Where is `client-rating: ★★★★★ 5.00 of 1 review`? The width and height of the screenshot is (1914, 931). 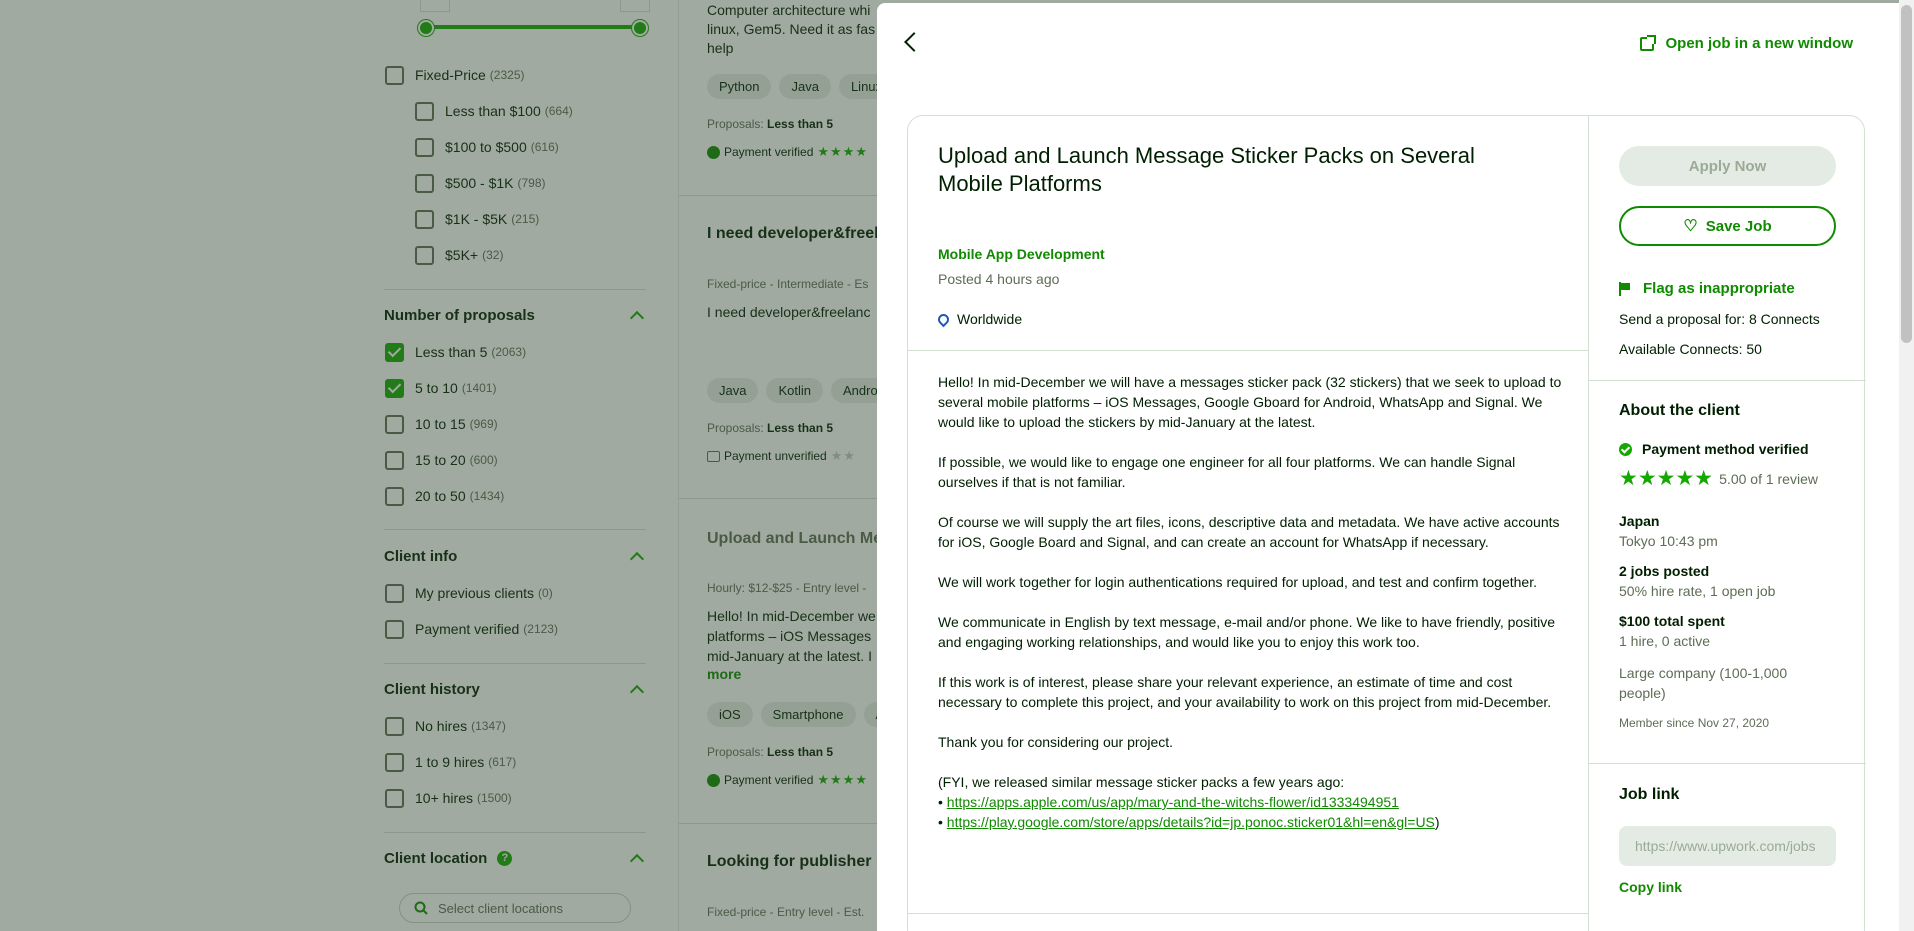 client-rating: ★★★★★ 5.00 of 1 review is located at coordinates (1718, 478).